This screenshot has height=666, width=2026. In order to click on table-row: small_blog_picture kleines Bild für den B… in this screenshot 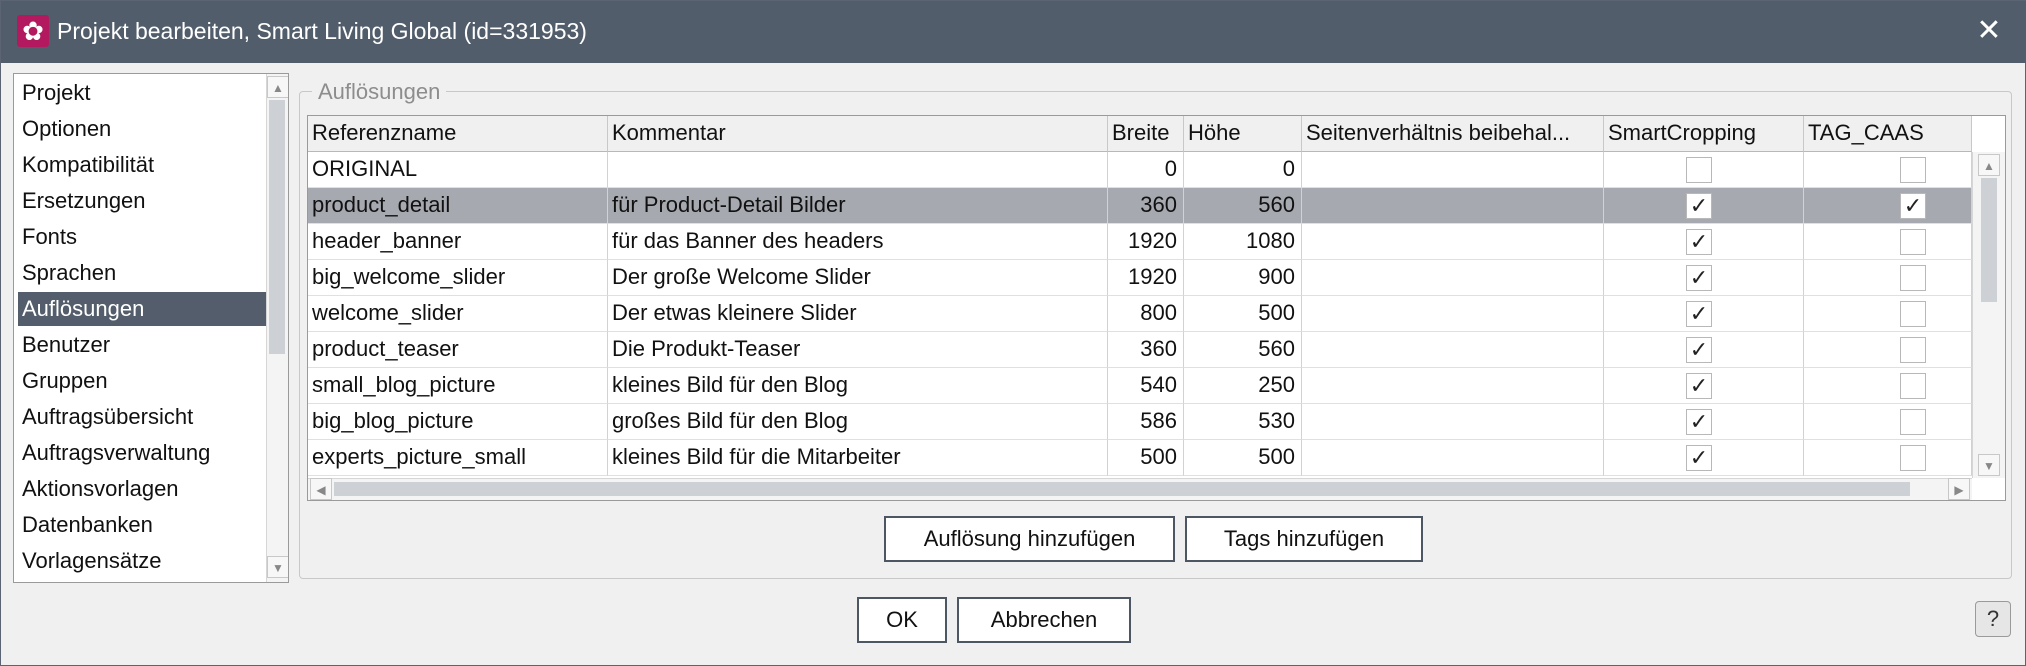, I will do `click(1140, 386)`.